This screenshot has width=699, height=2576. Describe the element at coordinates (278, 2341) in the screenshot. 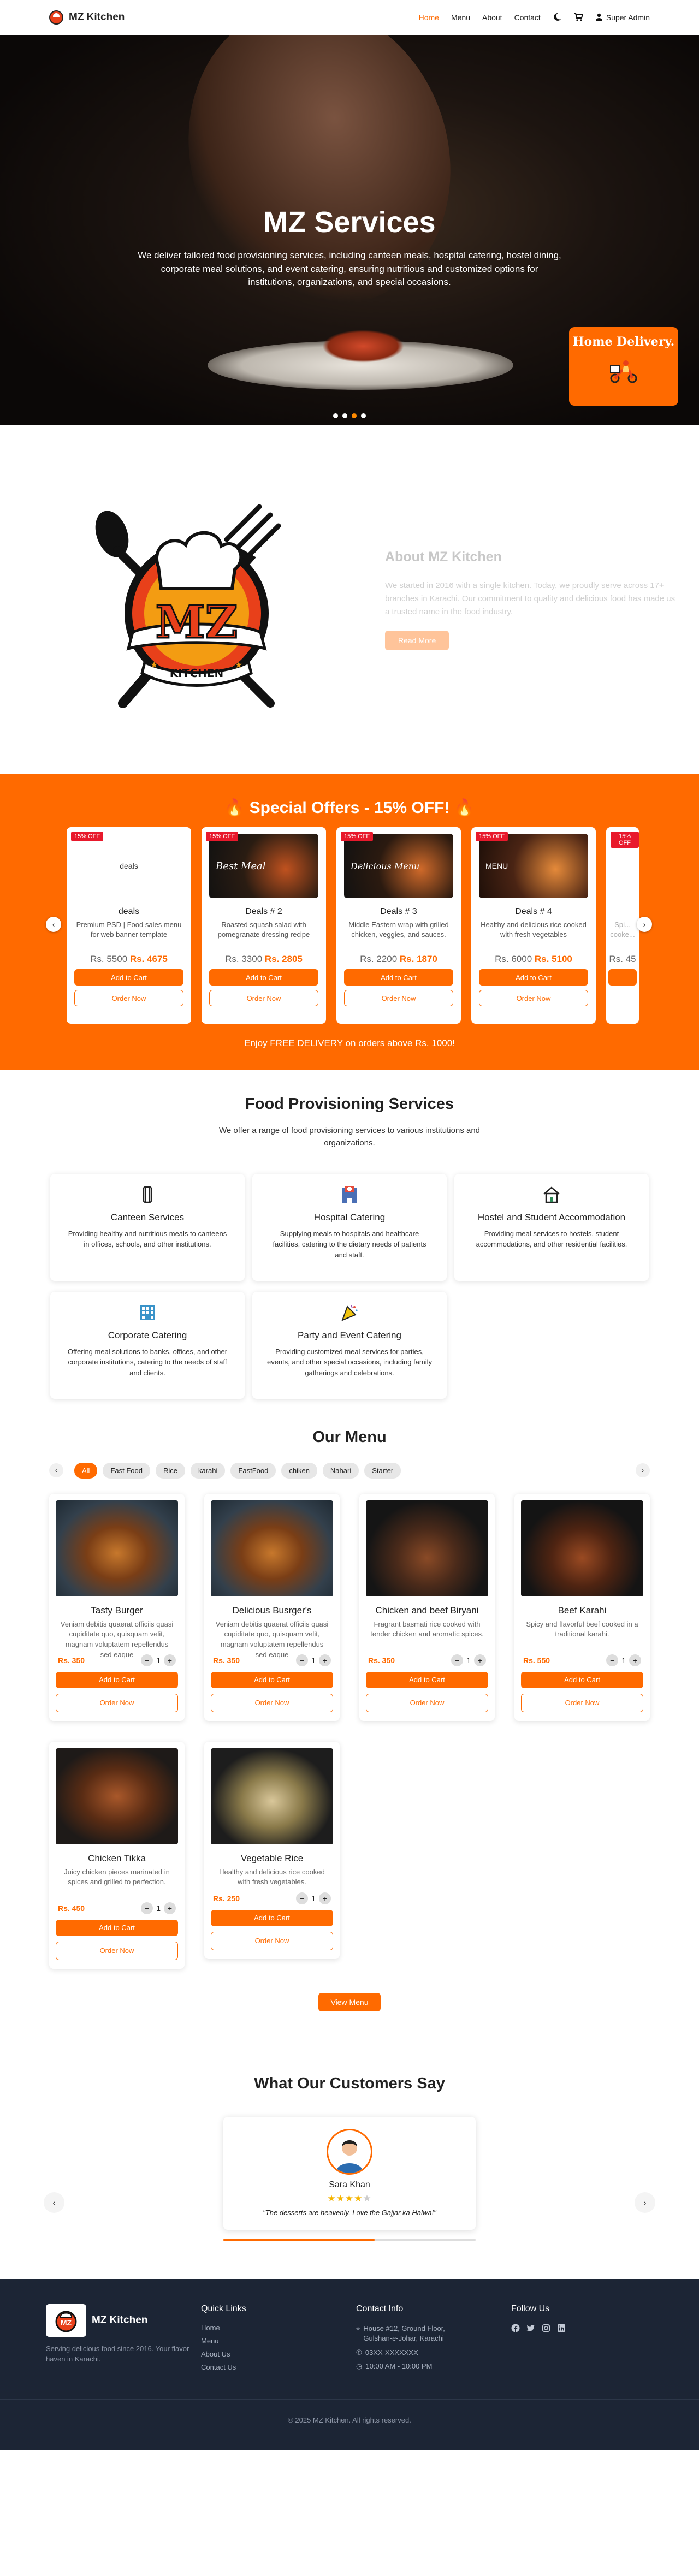

I see `footer-link-menu: Menu` at that location.